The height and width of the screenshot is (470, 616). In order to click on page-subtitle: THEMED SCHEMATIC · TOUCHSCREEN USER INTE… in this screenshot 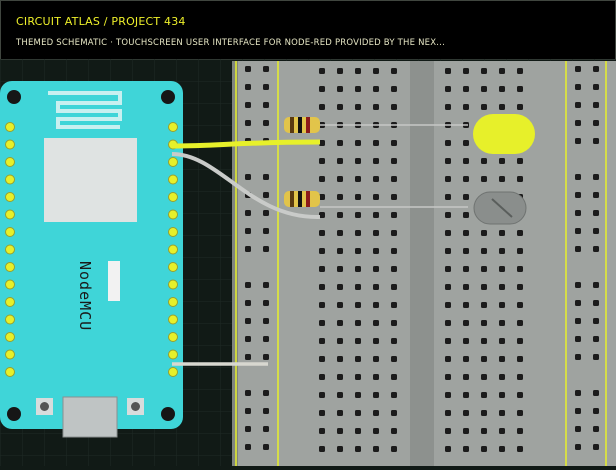, I will do `click(230, 43)`.